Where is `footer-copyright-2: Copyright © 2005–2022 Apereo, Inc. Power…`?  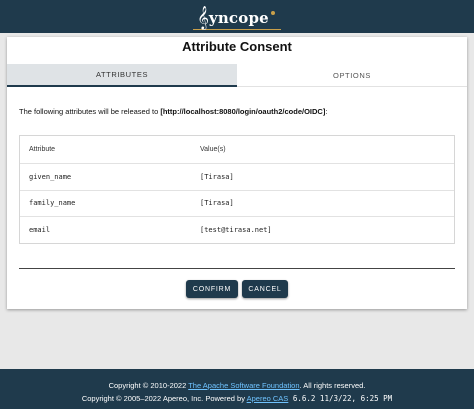
footer-copyright-2: Copyright © 2005–2022 Apereo, Inc. Power… is located at coordinates (164, 398).